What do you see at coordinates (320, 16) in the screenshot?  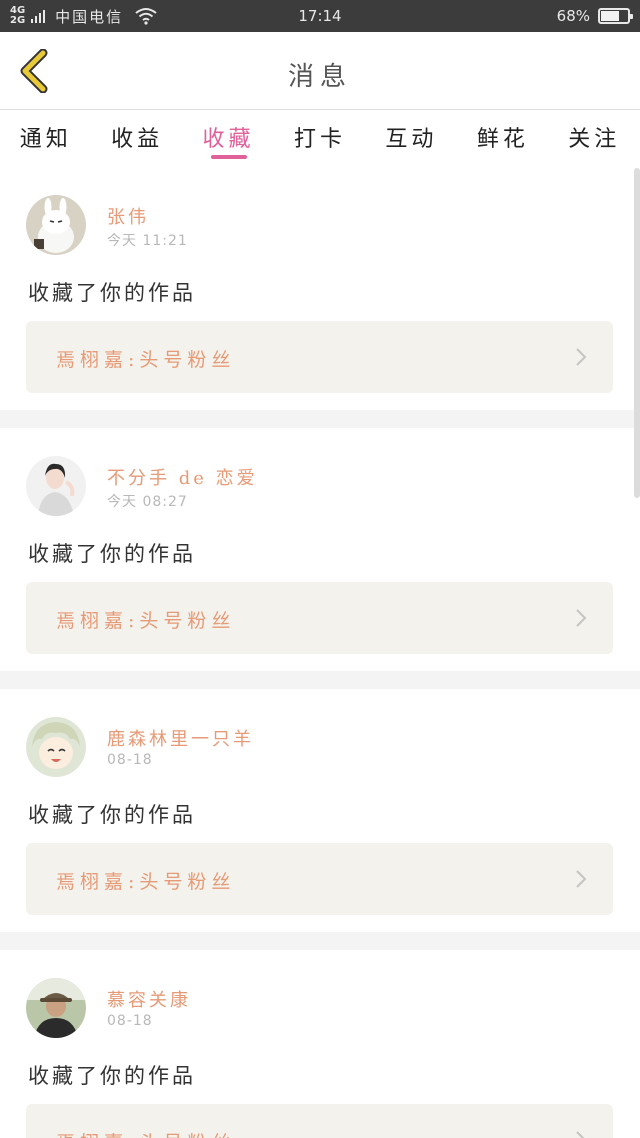 I see `status-bar: 4G 2G 中国电信 17:14 68%` at bounding box center [320, 16].